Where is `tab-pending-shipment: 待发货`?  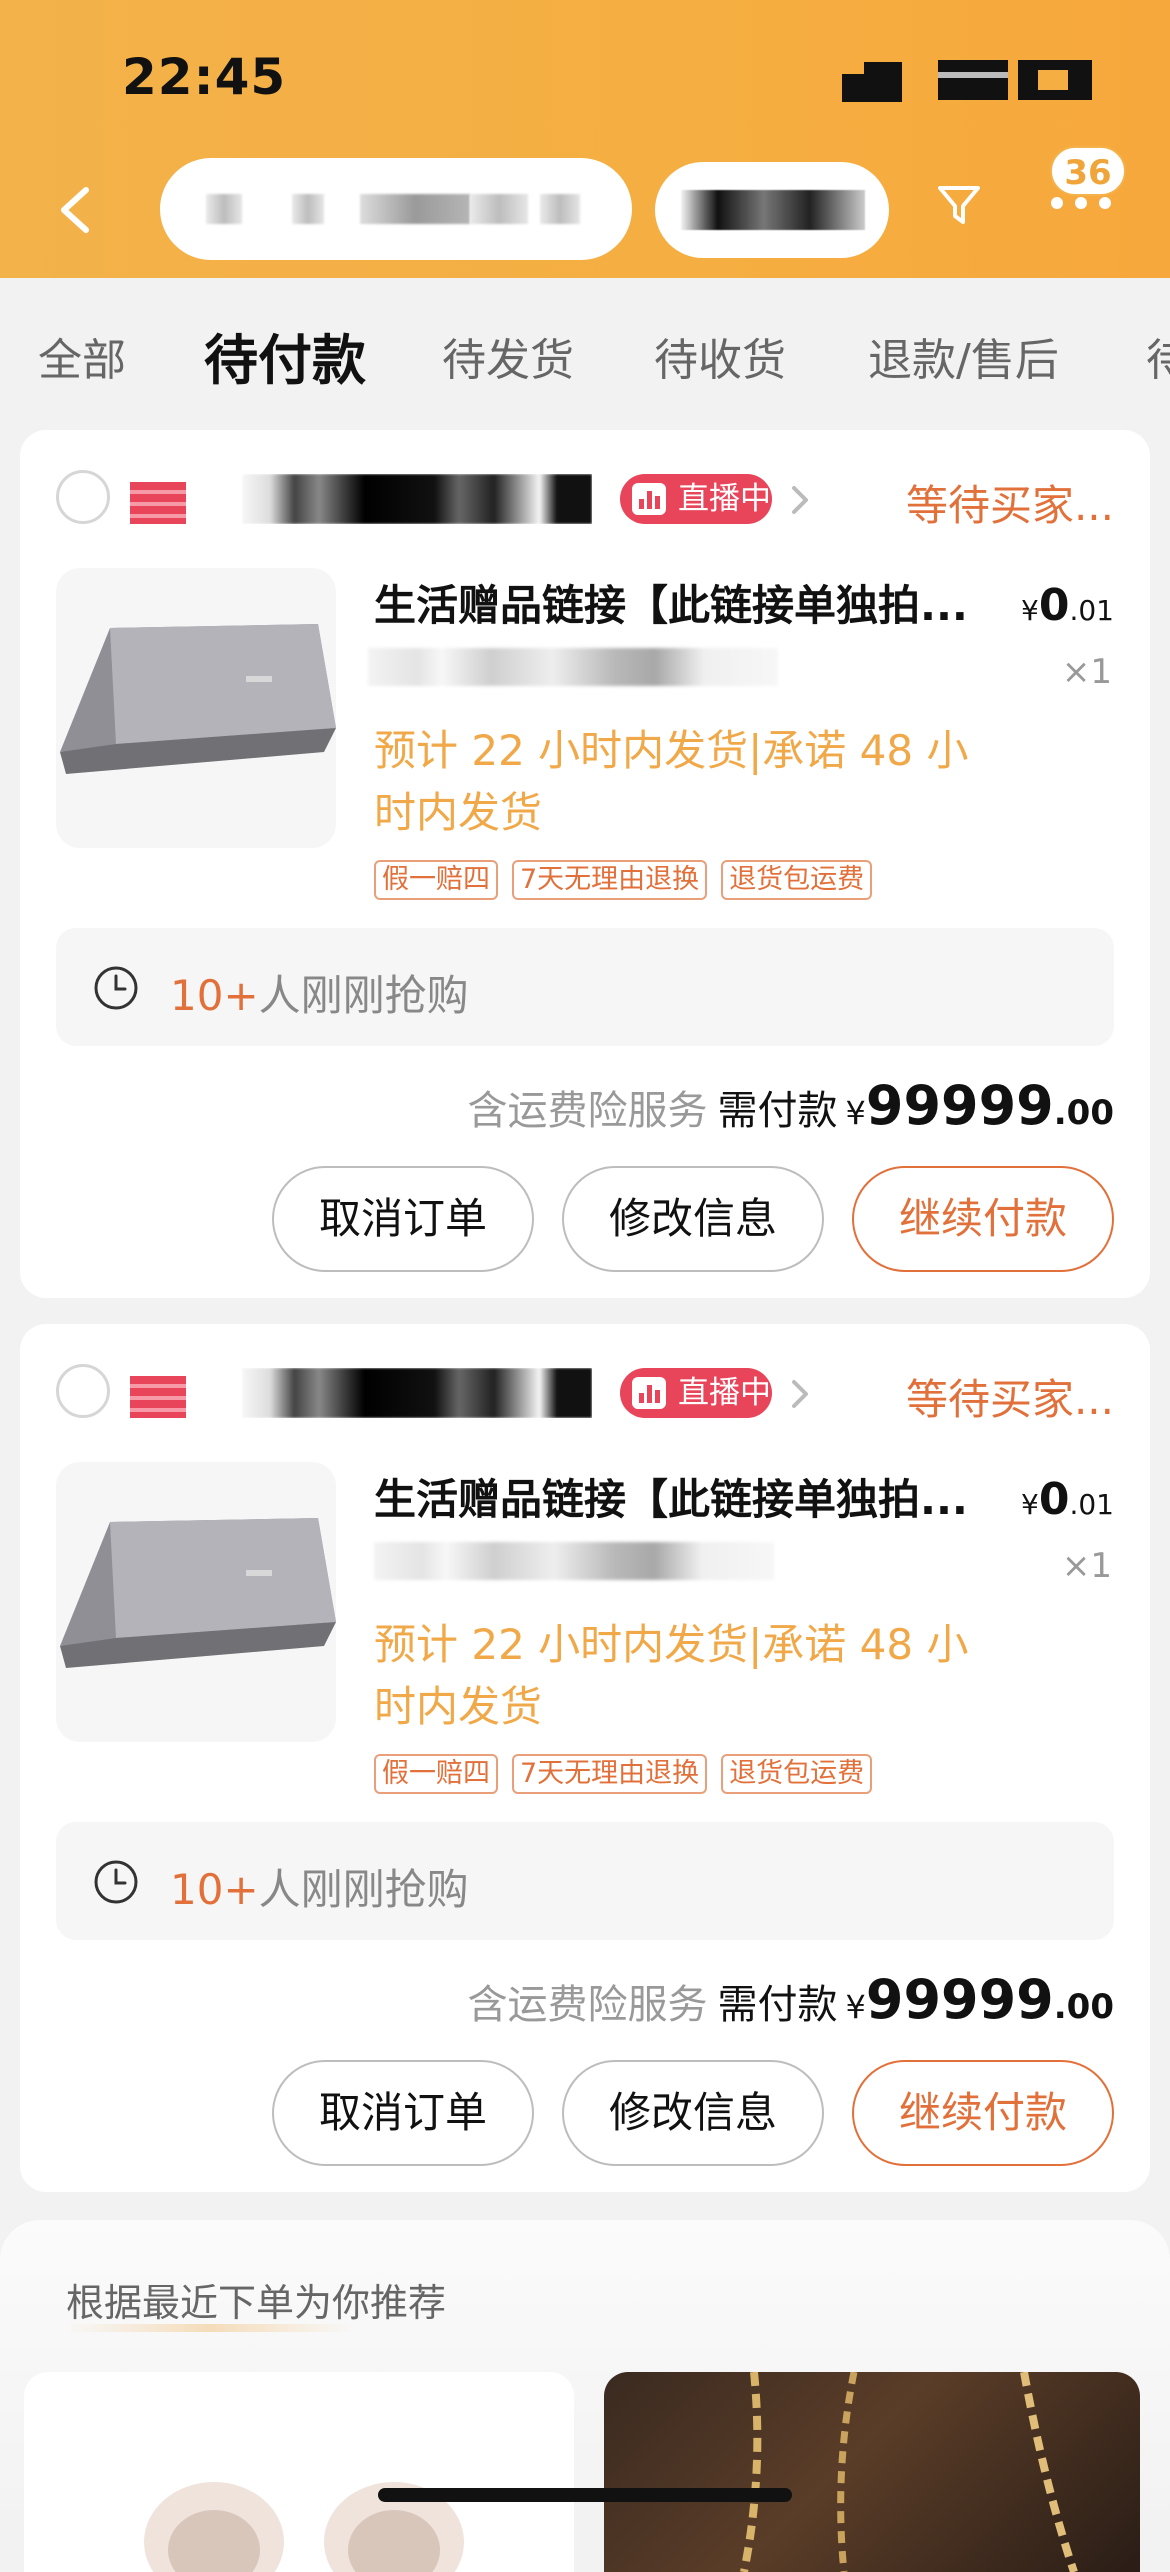
tab-pending-shipment: 待发货 is located at coordinates (508, 356).